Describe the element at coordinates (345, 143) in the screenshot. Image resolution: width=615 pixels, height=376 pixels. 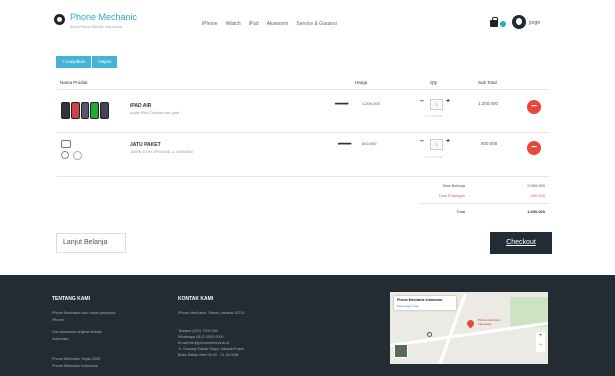
I see `price-original: 499999` at that location.